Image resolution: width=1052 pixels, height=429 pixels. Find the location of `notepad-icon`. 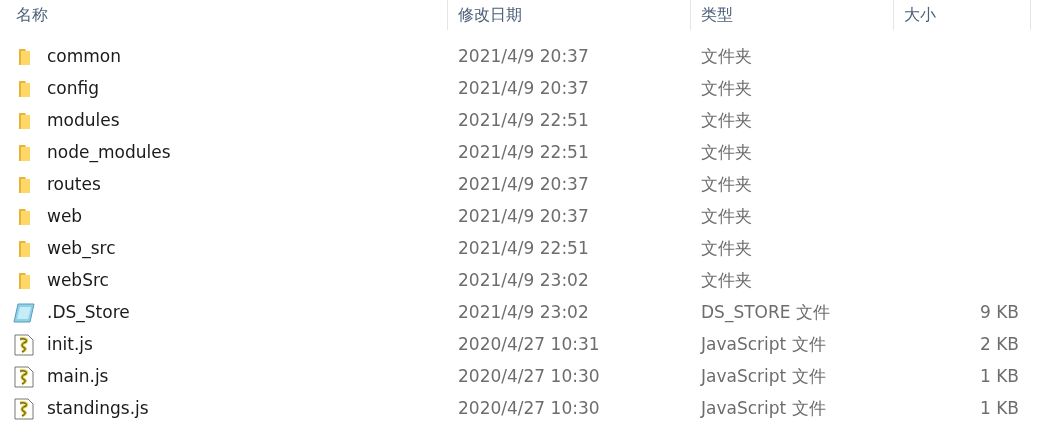

notepad-icon is located at coordinates (23, 313).